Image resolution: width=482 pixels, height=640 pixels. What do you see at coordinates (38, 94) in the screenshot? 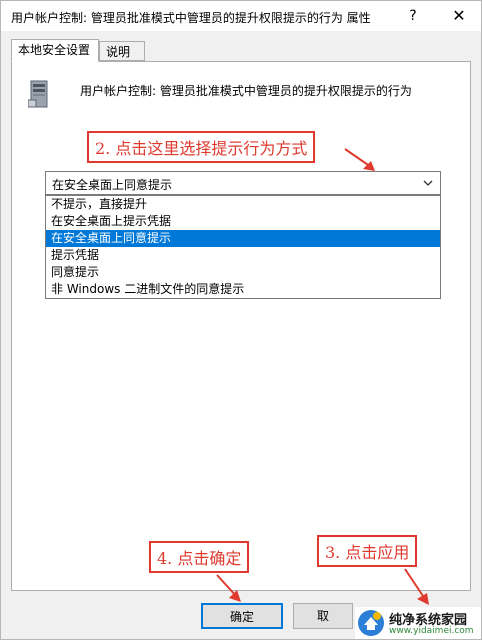
I see `policy-computer-icon` at bounding box center [38, 94].